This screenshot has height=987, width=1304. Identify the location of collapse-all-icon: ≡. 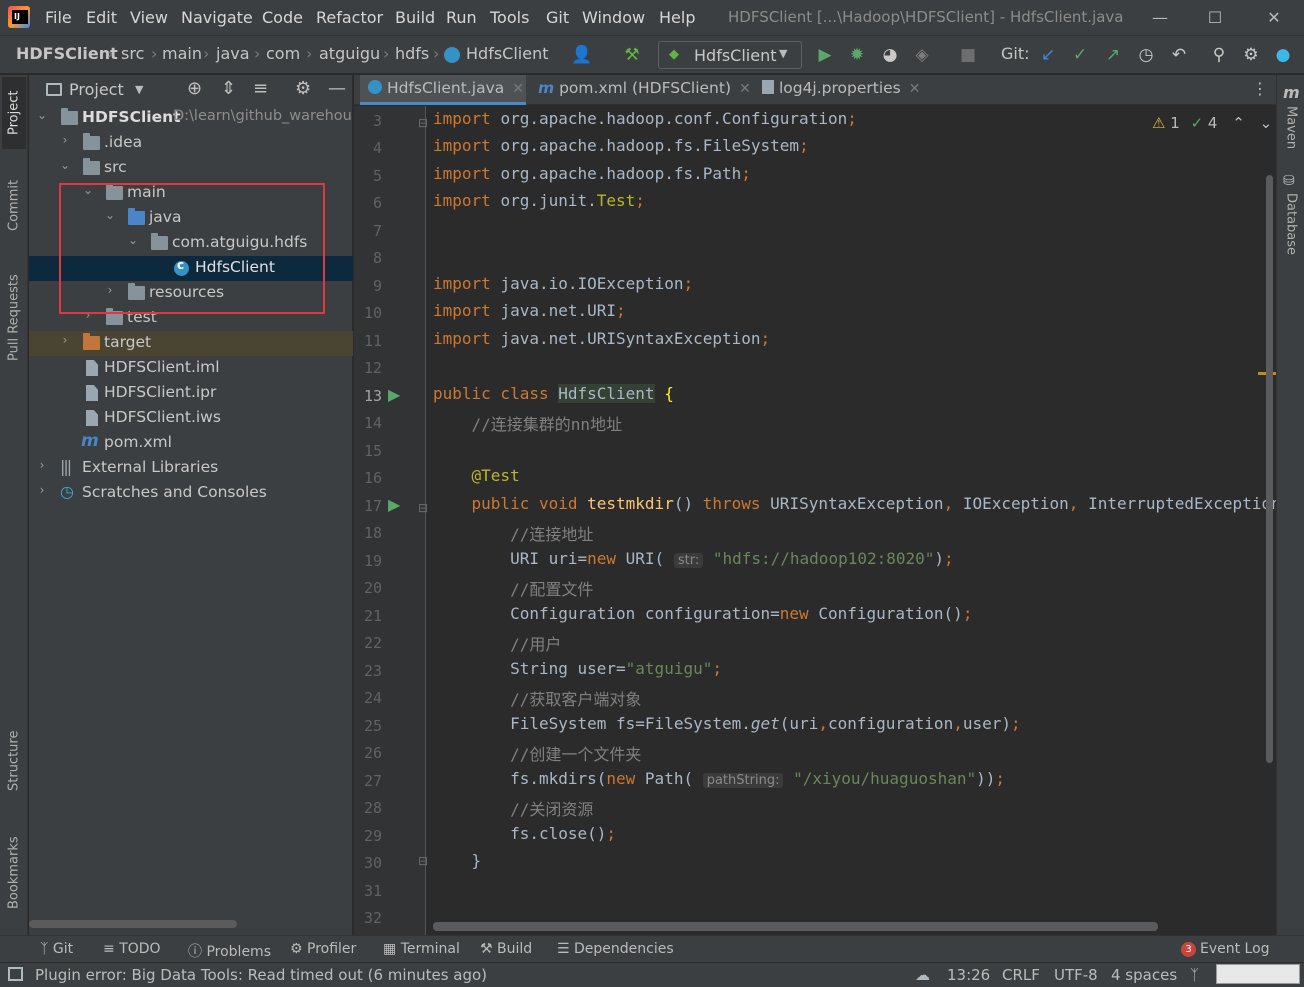
(260, 88).